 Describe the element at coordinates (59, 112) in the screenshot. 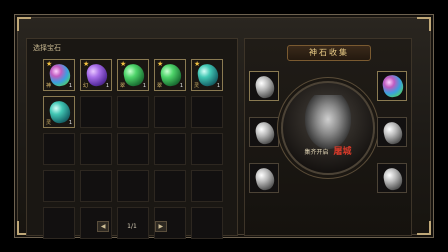

I see `gem-slot: 灵1` at that location.